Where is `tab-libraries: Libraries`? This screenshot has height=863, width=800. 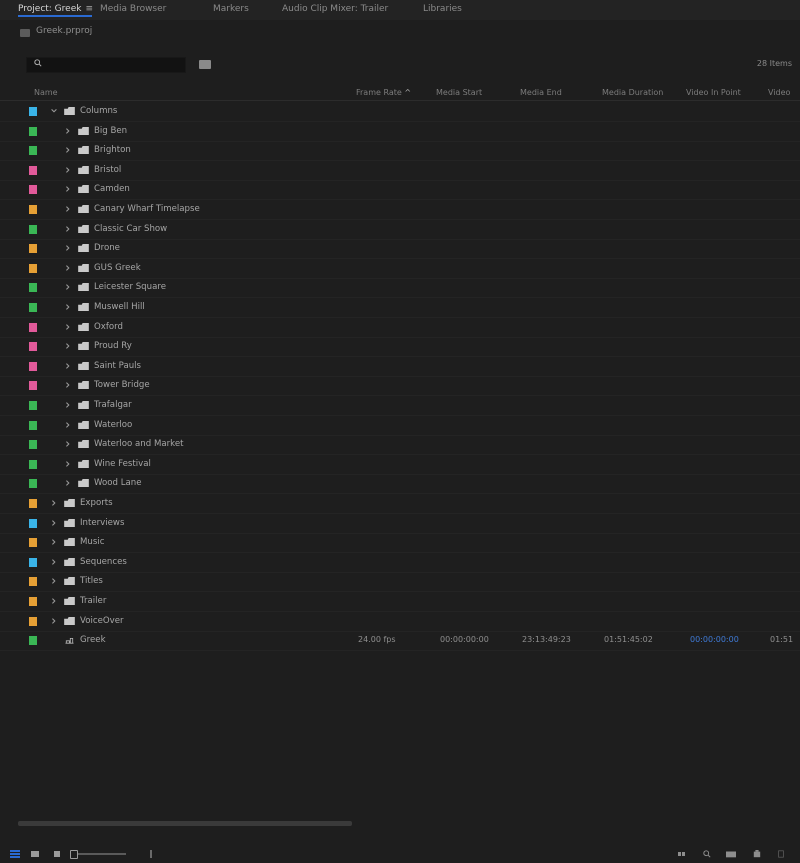 tab-libraries: Libraries is located at coordinates (442, 9).